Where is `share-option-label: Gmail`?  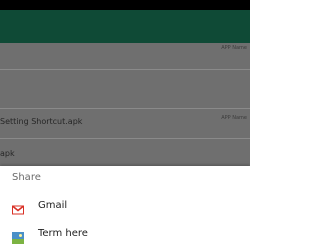
share-option-label: Gmail is located at coordinates (53, 205).